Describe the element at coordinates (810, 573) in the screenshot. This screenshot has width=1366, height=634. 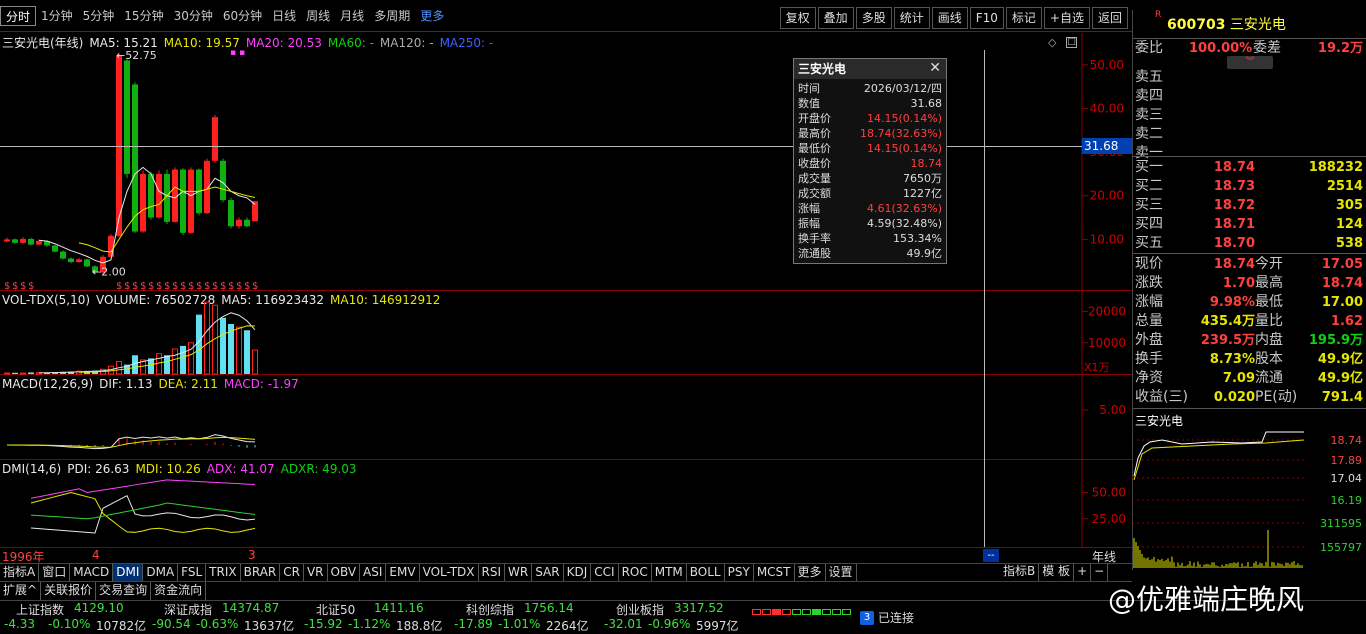
I see `indicator-tab-24: 更多` at that location.